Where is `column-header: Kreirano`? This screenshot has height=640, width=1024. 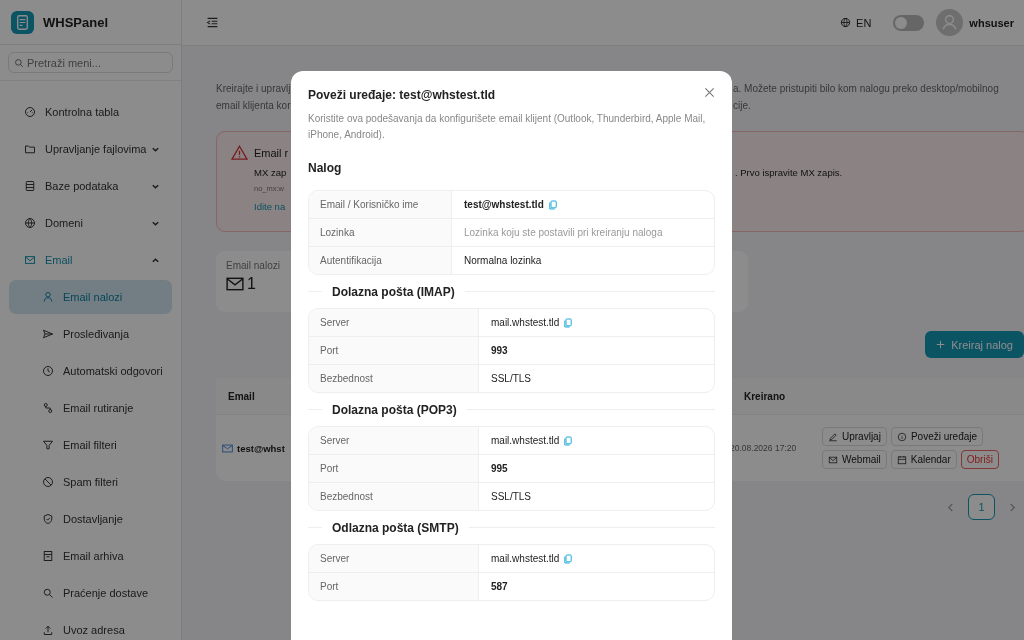
column-header: Kreirano is located at coordinates (765, 396).